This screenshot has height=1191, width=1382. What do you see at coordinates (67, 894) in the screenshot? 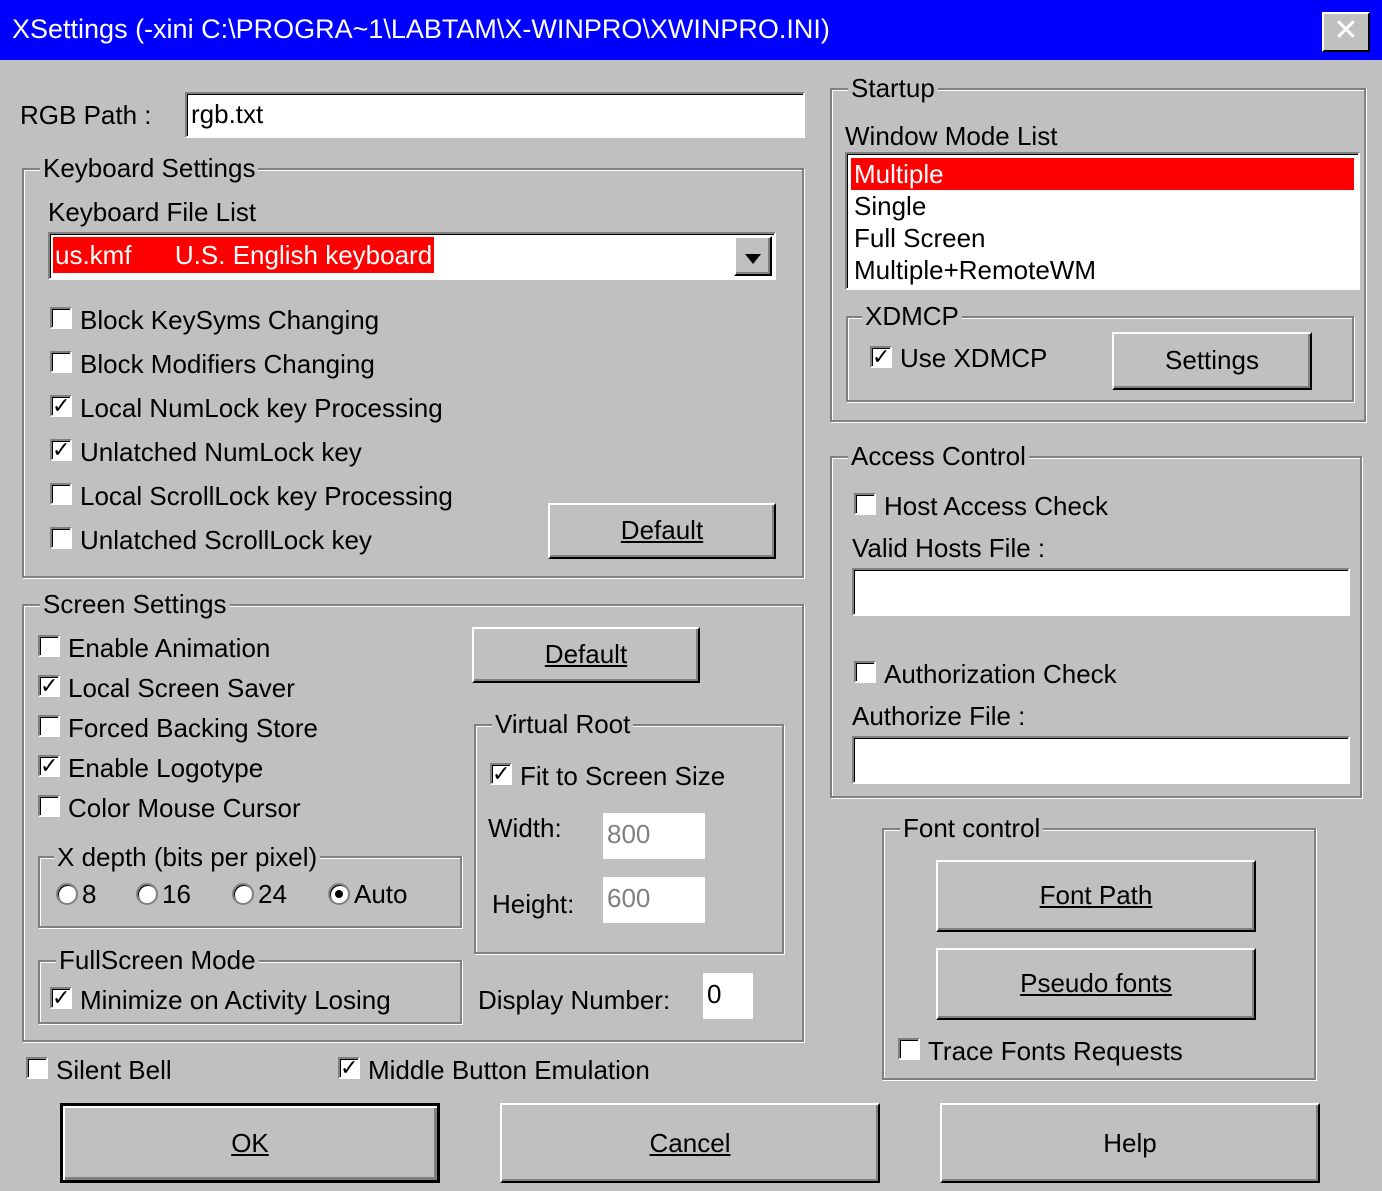
I see `depth-8-radio` at bounding box center [67, 894].